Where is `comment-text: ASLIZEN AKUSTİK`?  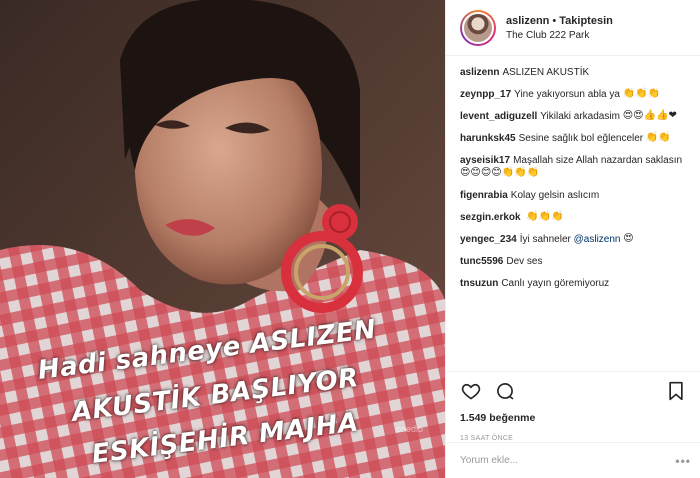 comment-text: ASLIZEN AKUSTİK is located at coordinates (546, 72).